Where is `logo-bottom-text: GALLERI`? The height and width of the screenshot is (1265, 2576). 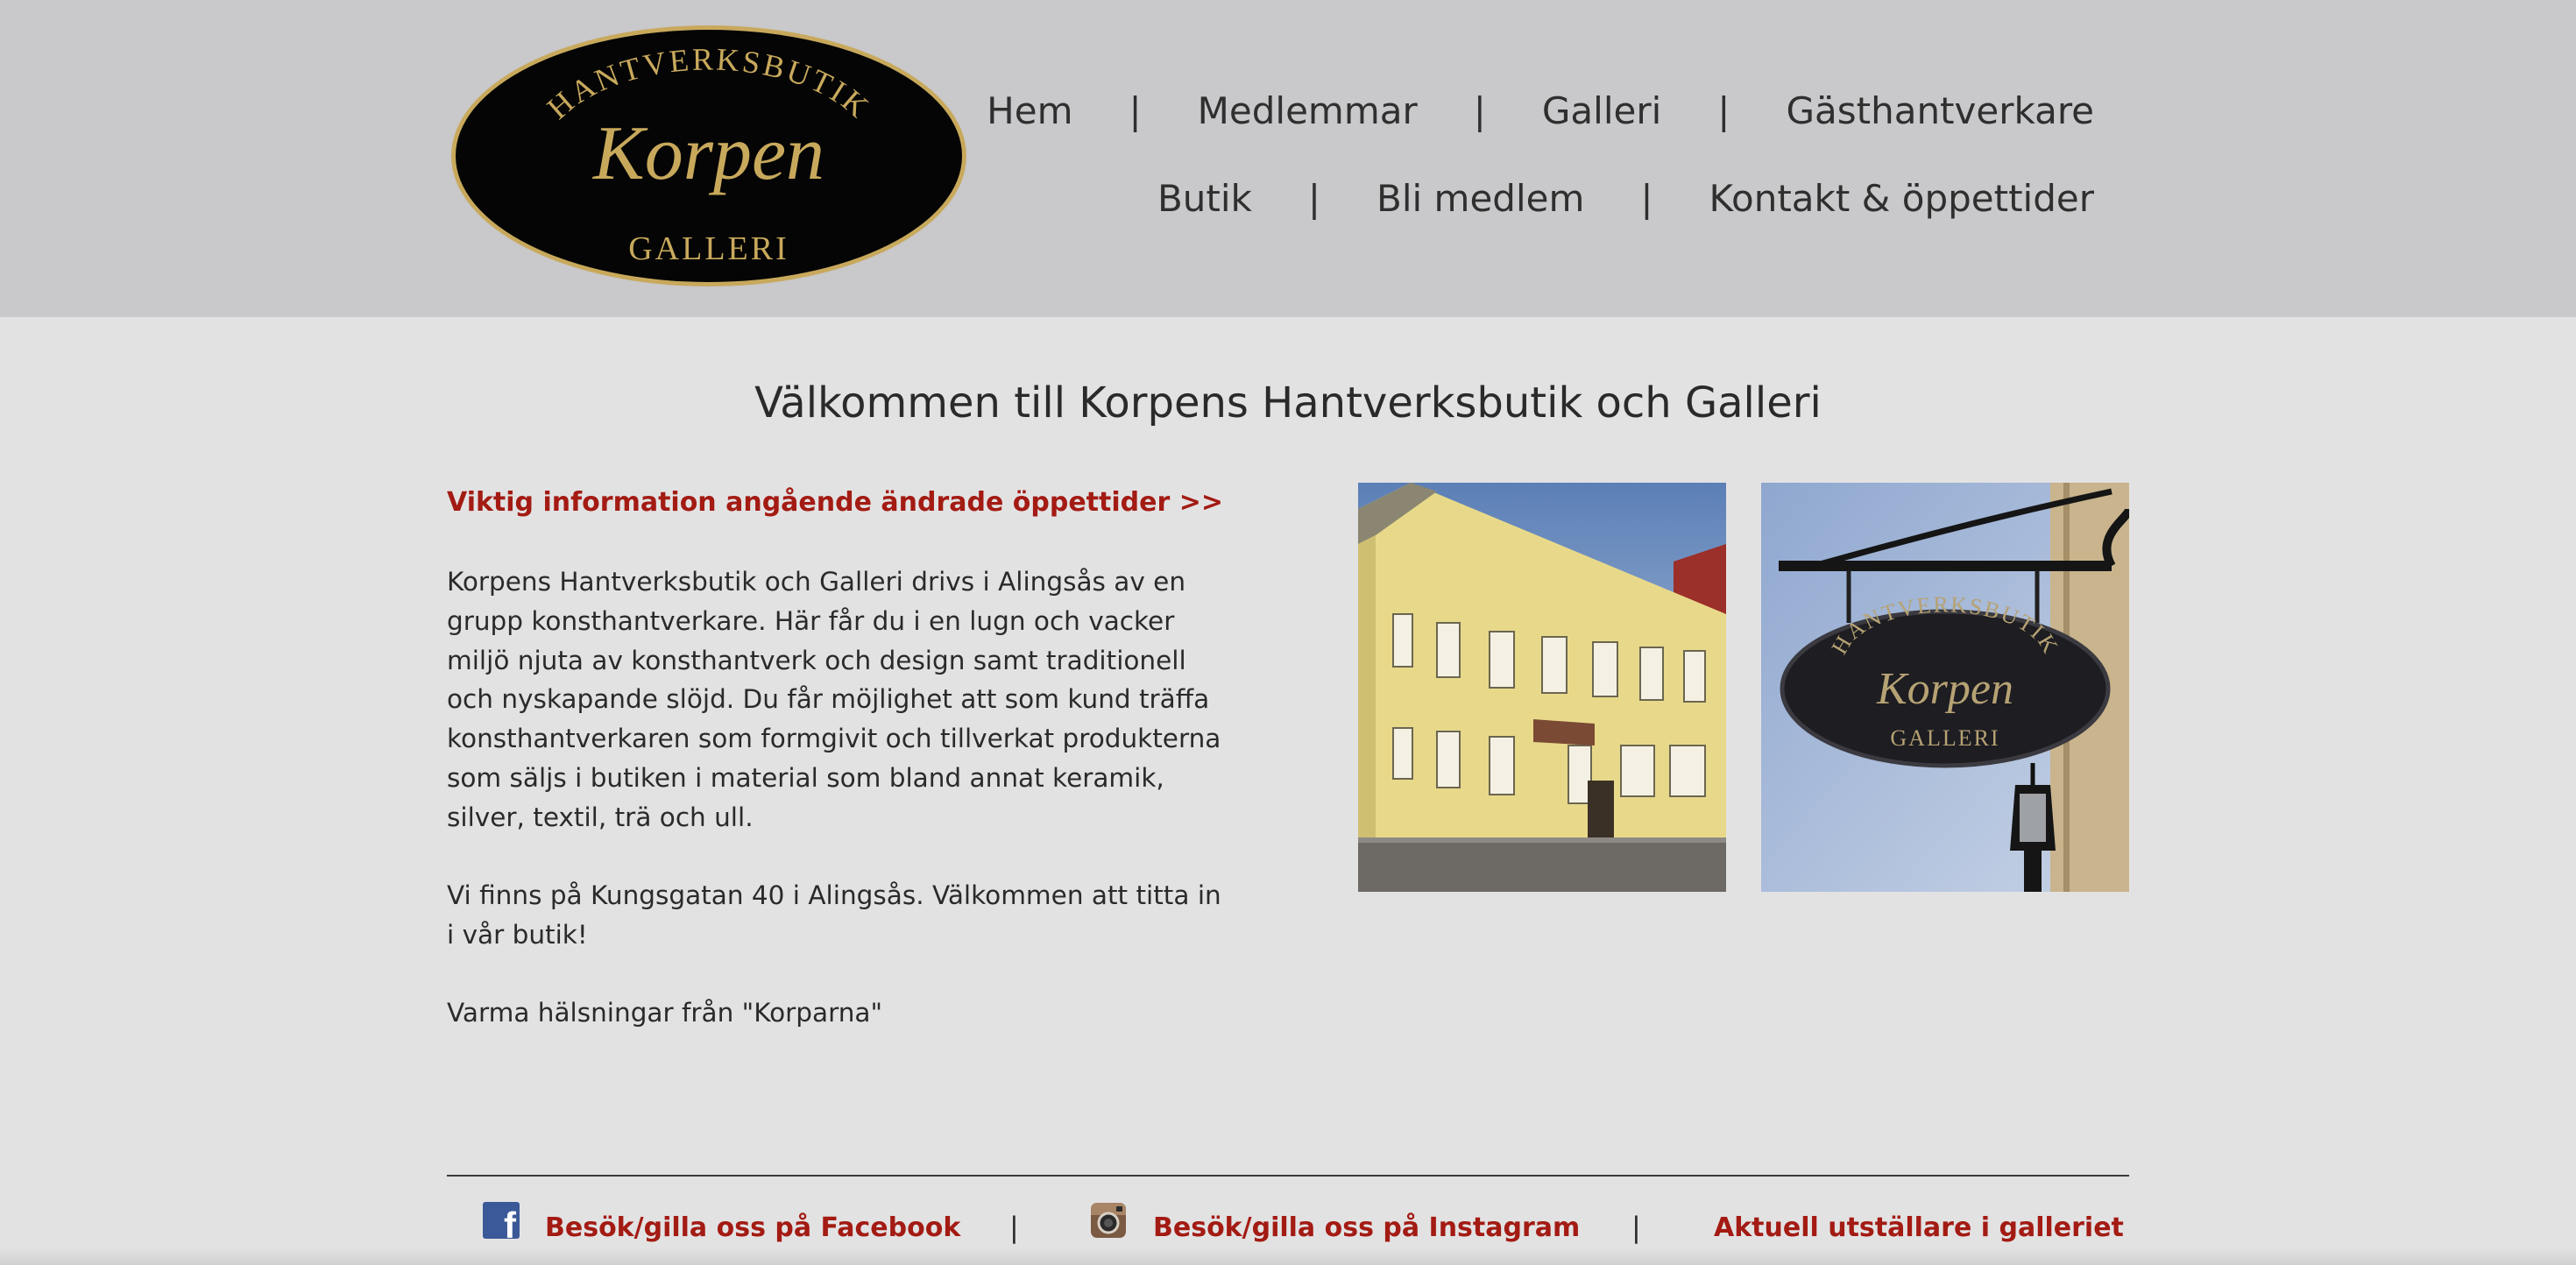 logo-bottom-text: GALLERI is located at coordinates (708, 249).